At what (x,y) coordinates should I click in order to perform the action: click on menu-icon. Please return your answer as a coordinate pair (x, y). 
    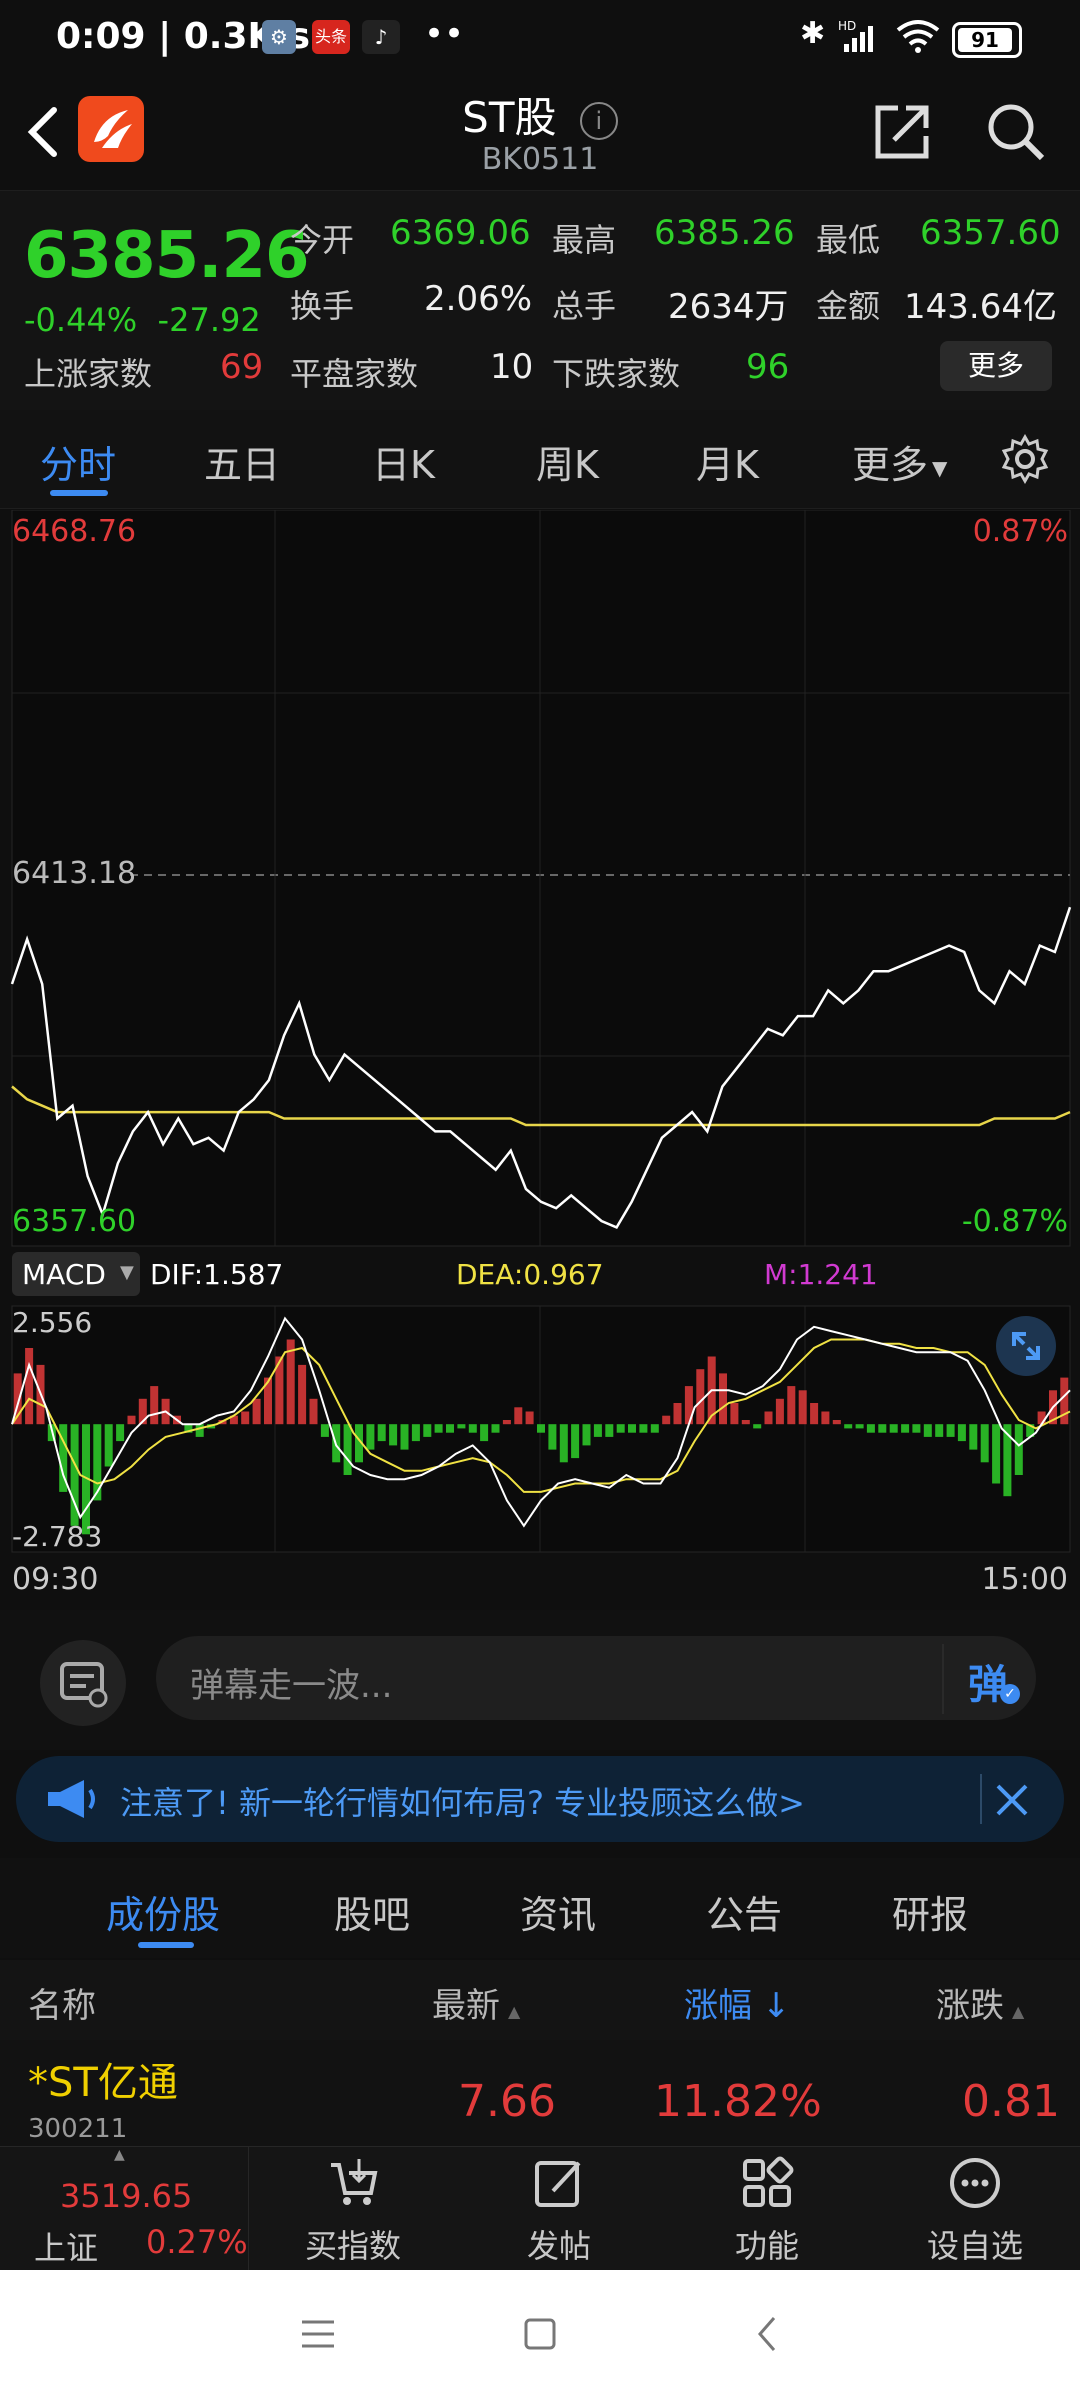
    Looking at the image, I should click on (318, 2334).